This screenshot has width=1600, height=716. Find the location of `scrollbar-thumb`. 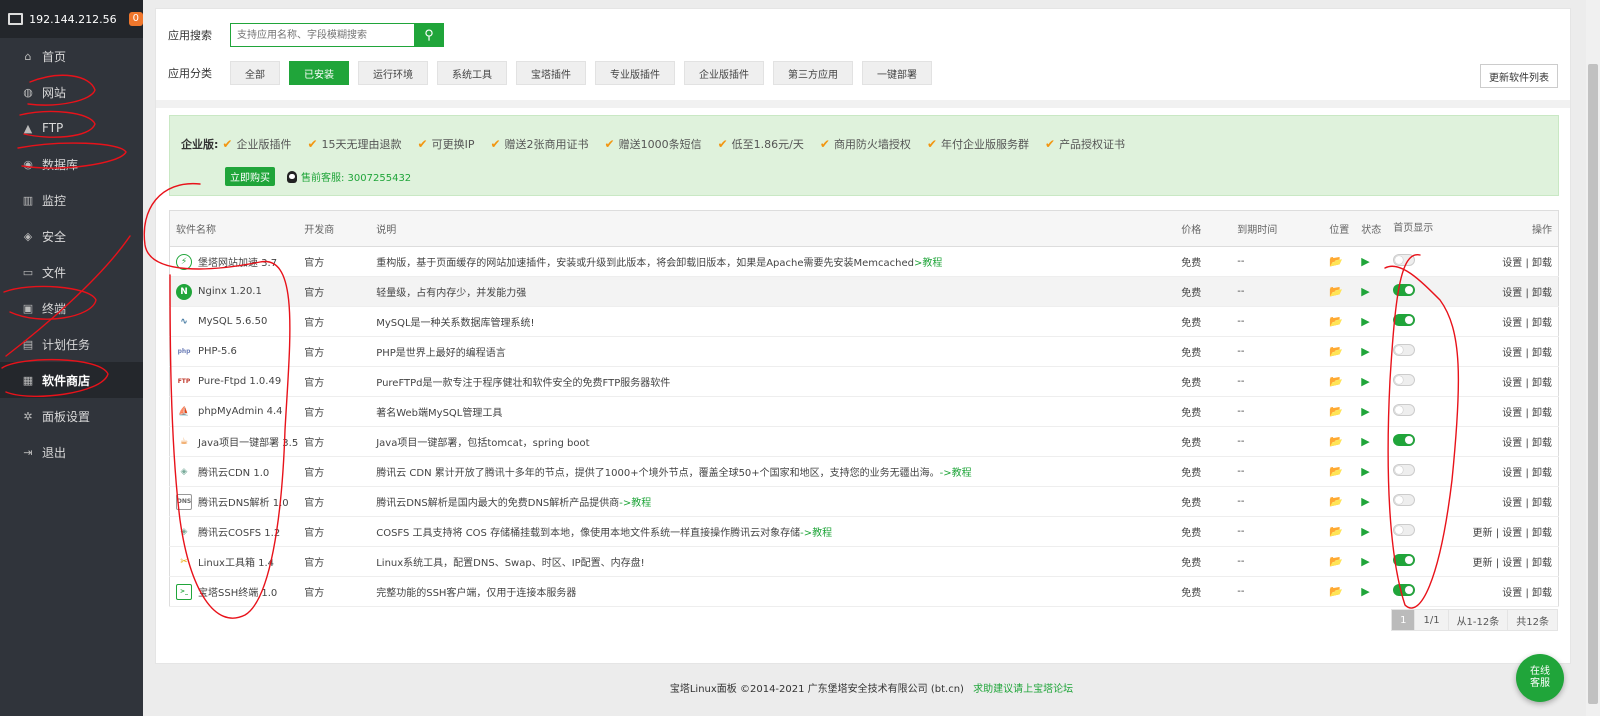

scrollbar-thumb is located at coordinates (1593, 384).